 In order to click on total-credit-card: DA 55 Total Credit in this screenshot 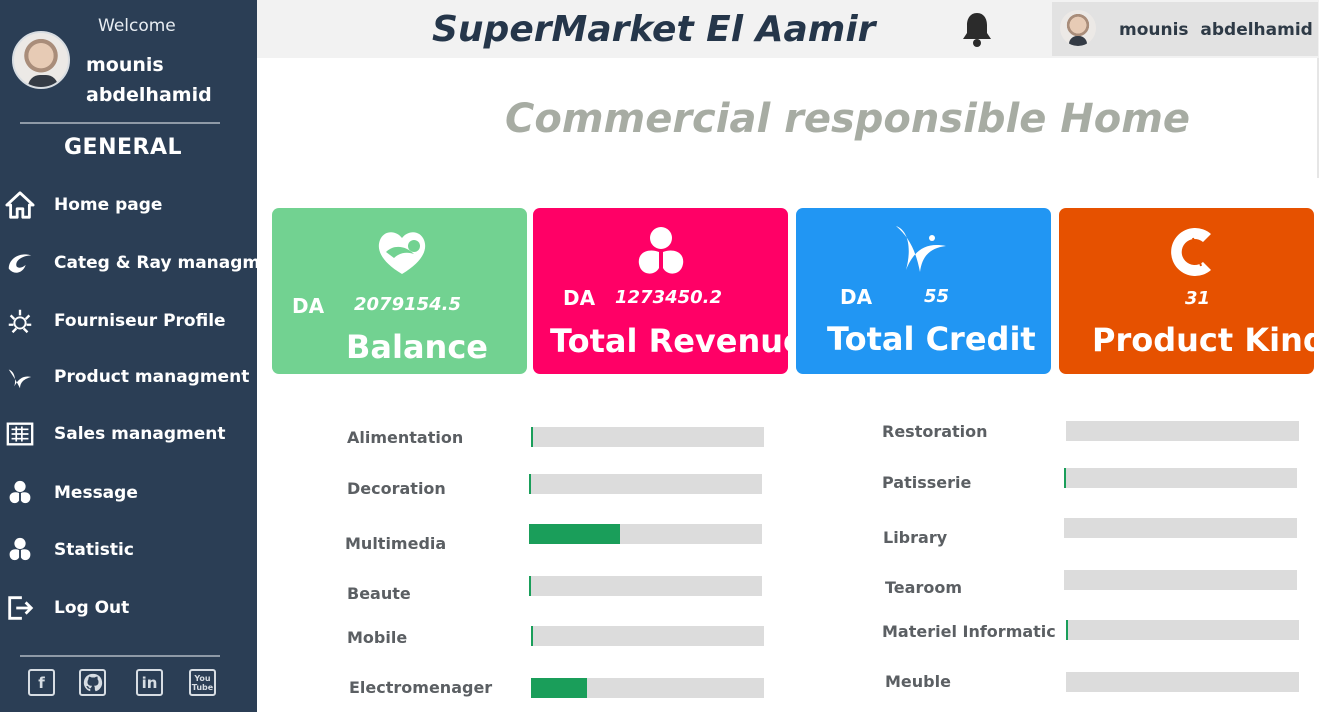, I will do `click(923, 291)`.